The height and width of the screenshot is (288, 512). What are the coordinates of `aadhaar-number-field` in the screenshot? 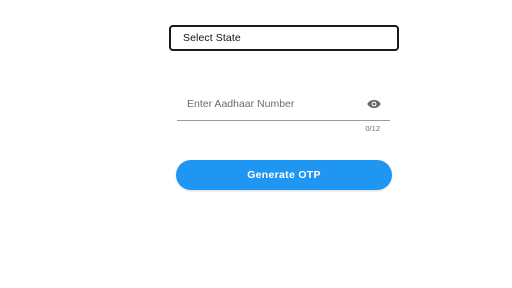 It's located at (283, 104).